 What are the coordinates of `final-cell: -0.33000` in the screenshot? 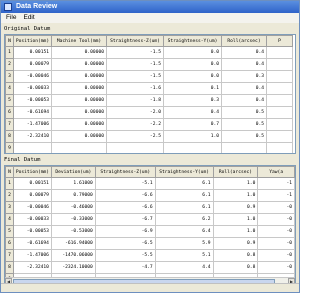 It's located at (73, 219).